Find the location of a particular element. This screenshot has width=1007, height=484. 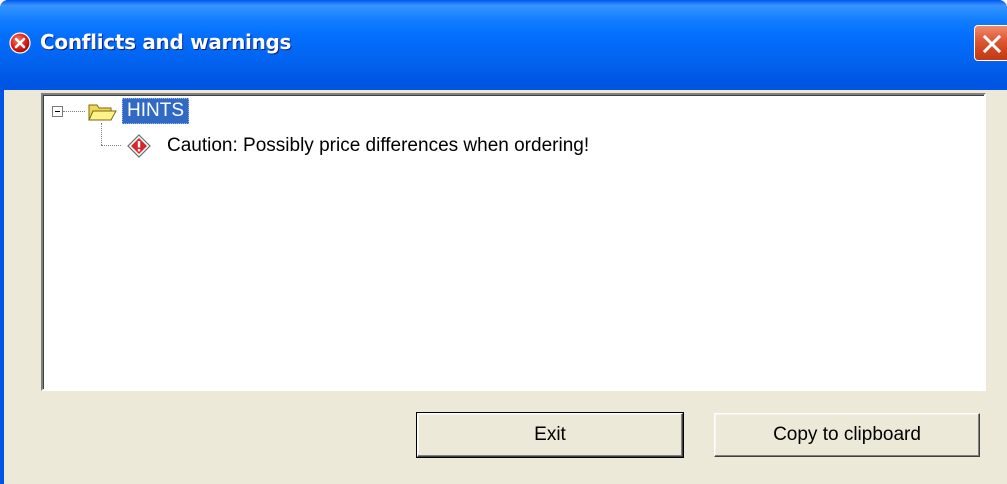

exit-button-label: Exit is located at coordinates (550, 434).